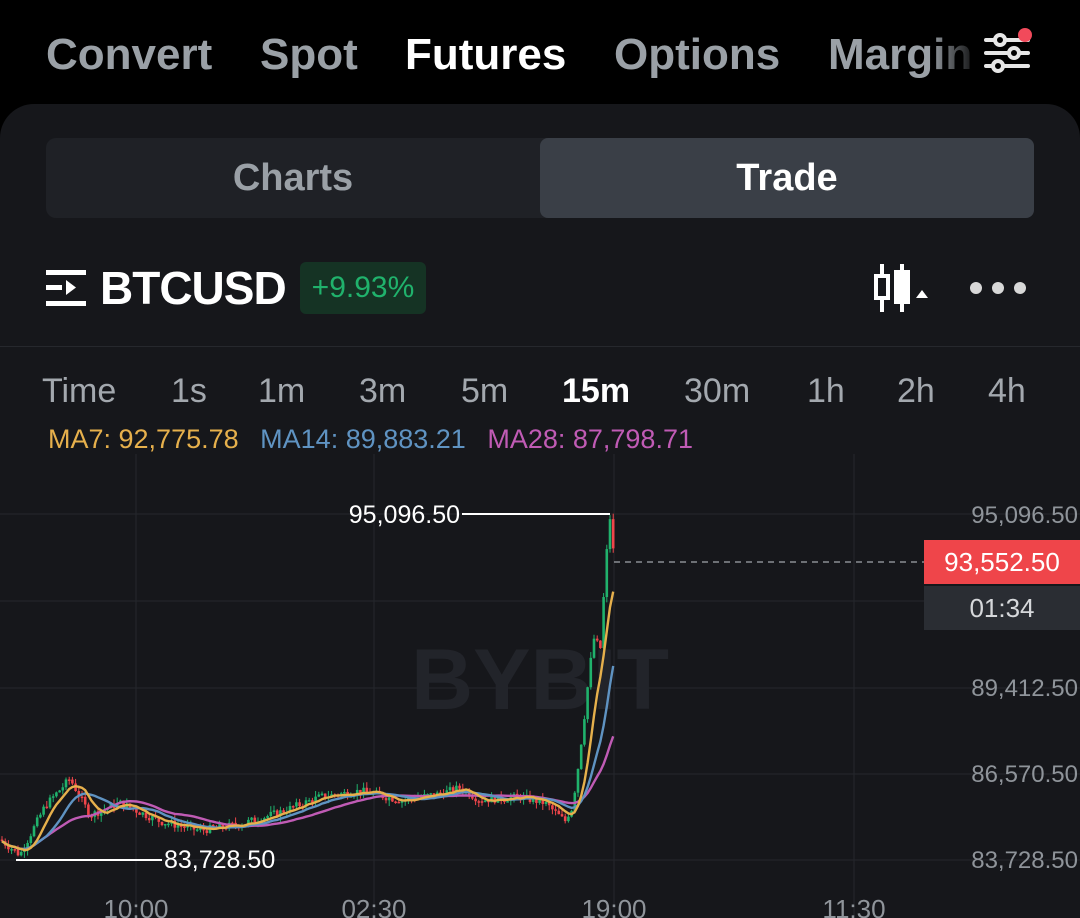  I want to click on x-tick-3: 19:00, so click(613, 906).